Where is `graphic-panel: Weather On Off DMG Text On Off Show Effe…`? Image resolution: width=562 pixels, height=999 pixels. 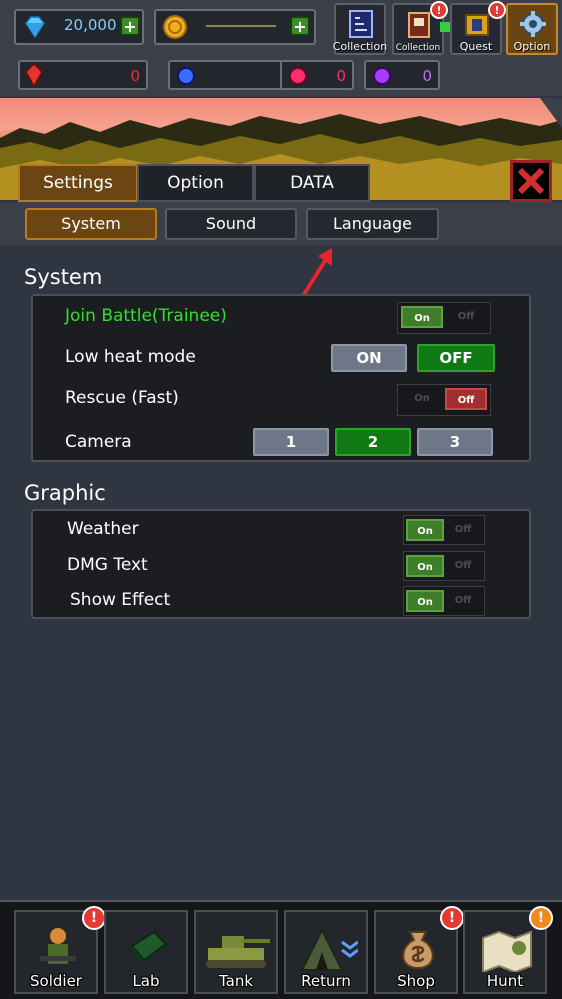
graphic-panel: Weather On Off DMG Text On Off Show Effe… is located at coordinates (281, 564).